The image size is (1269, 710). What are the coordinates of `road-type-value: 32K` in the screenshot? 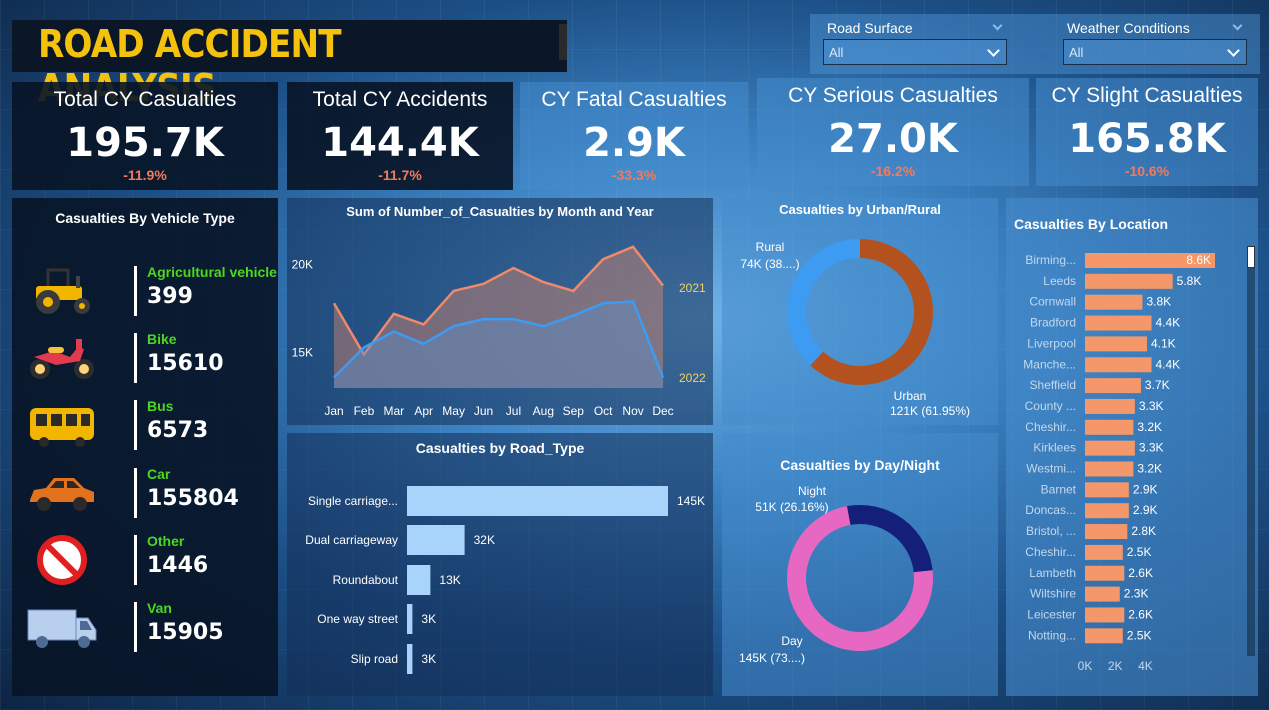 It's located at (484, 540).